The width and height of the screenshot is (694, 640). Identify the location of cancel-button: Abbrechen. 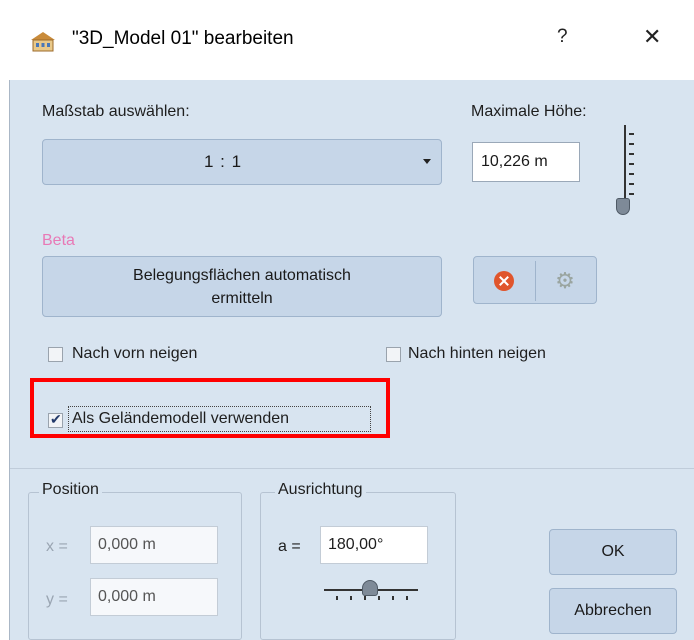
(613, 611).